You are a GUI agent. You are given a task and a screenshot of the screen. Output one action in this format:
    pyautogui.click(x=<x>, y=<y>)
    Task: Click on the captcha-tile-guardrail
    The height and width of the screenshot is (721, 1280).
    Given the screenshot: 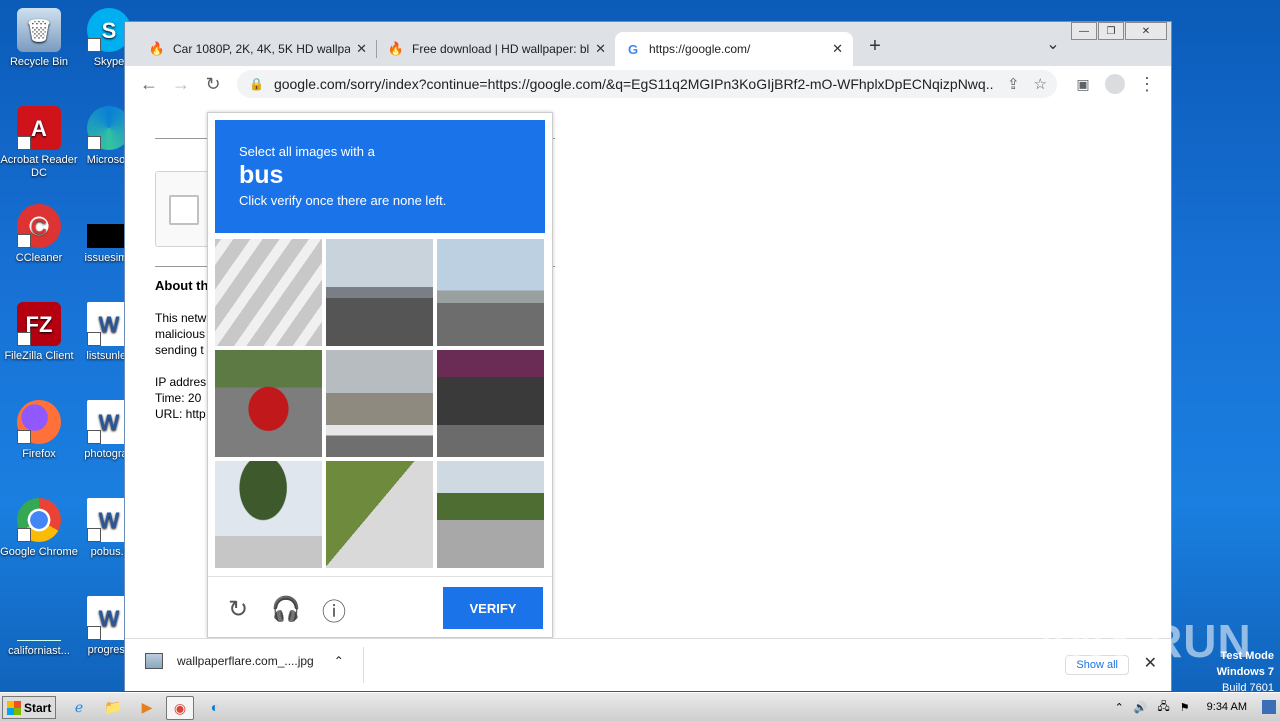 What is the action you would take?
    pyautogui.click(x=490, y=514)
    